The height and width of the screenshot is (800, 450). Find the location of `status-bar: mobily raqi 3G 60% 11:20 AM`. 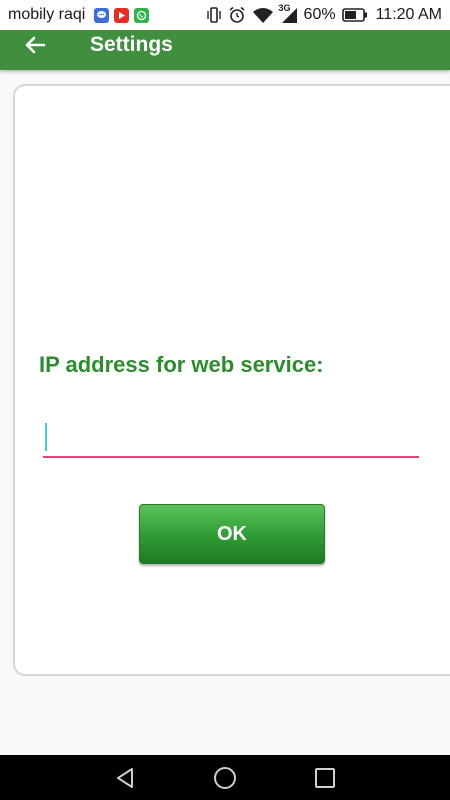

status-bar: mobily raqi 3G 60% 11:20 AM is located at coordinates (225, 15).